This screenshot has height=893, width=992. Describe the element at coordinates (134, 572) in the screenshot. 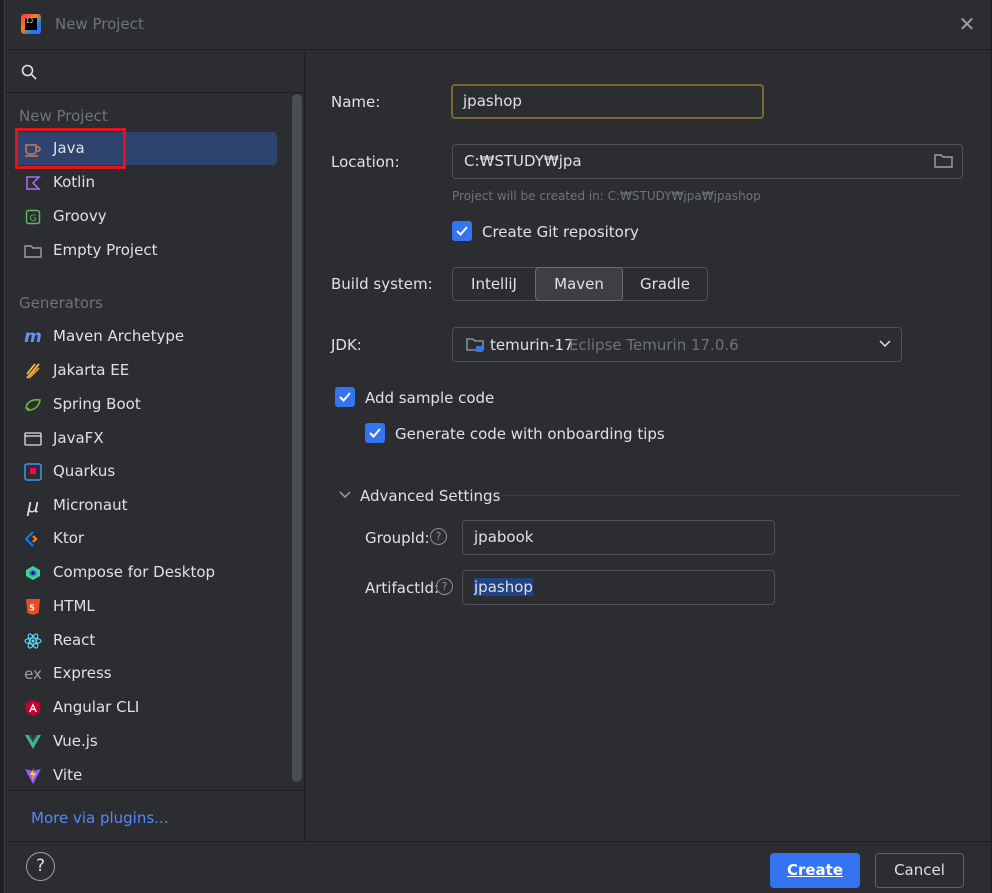

I see `sidebar-item-label: Compose for Desktop` at that location.